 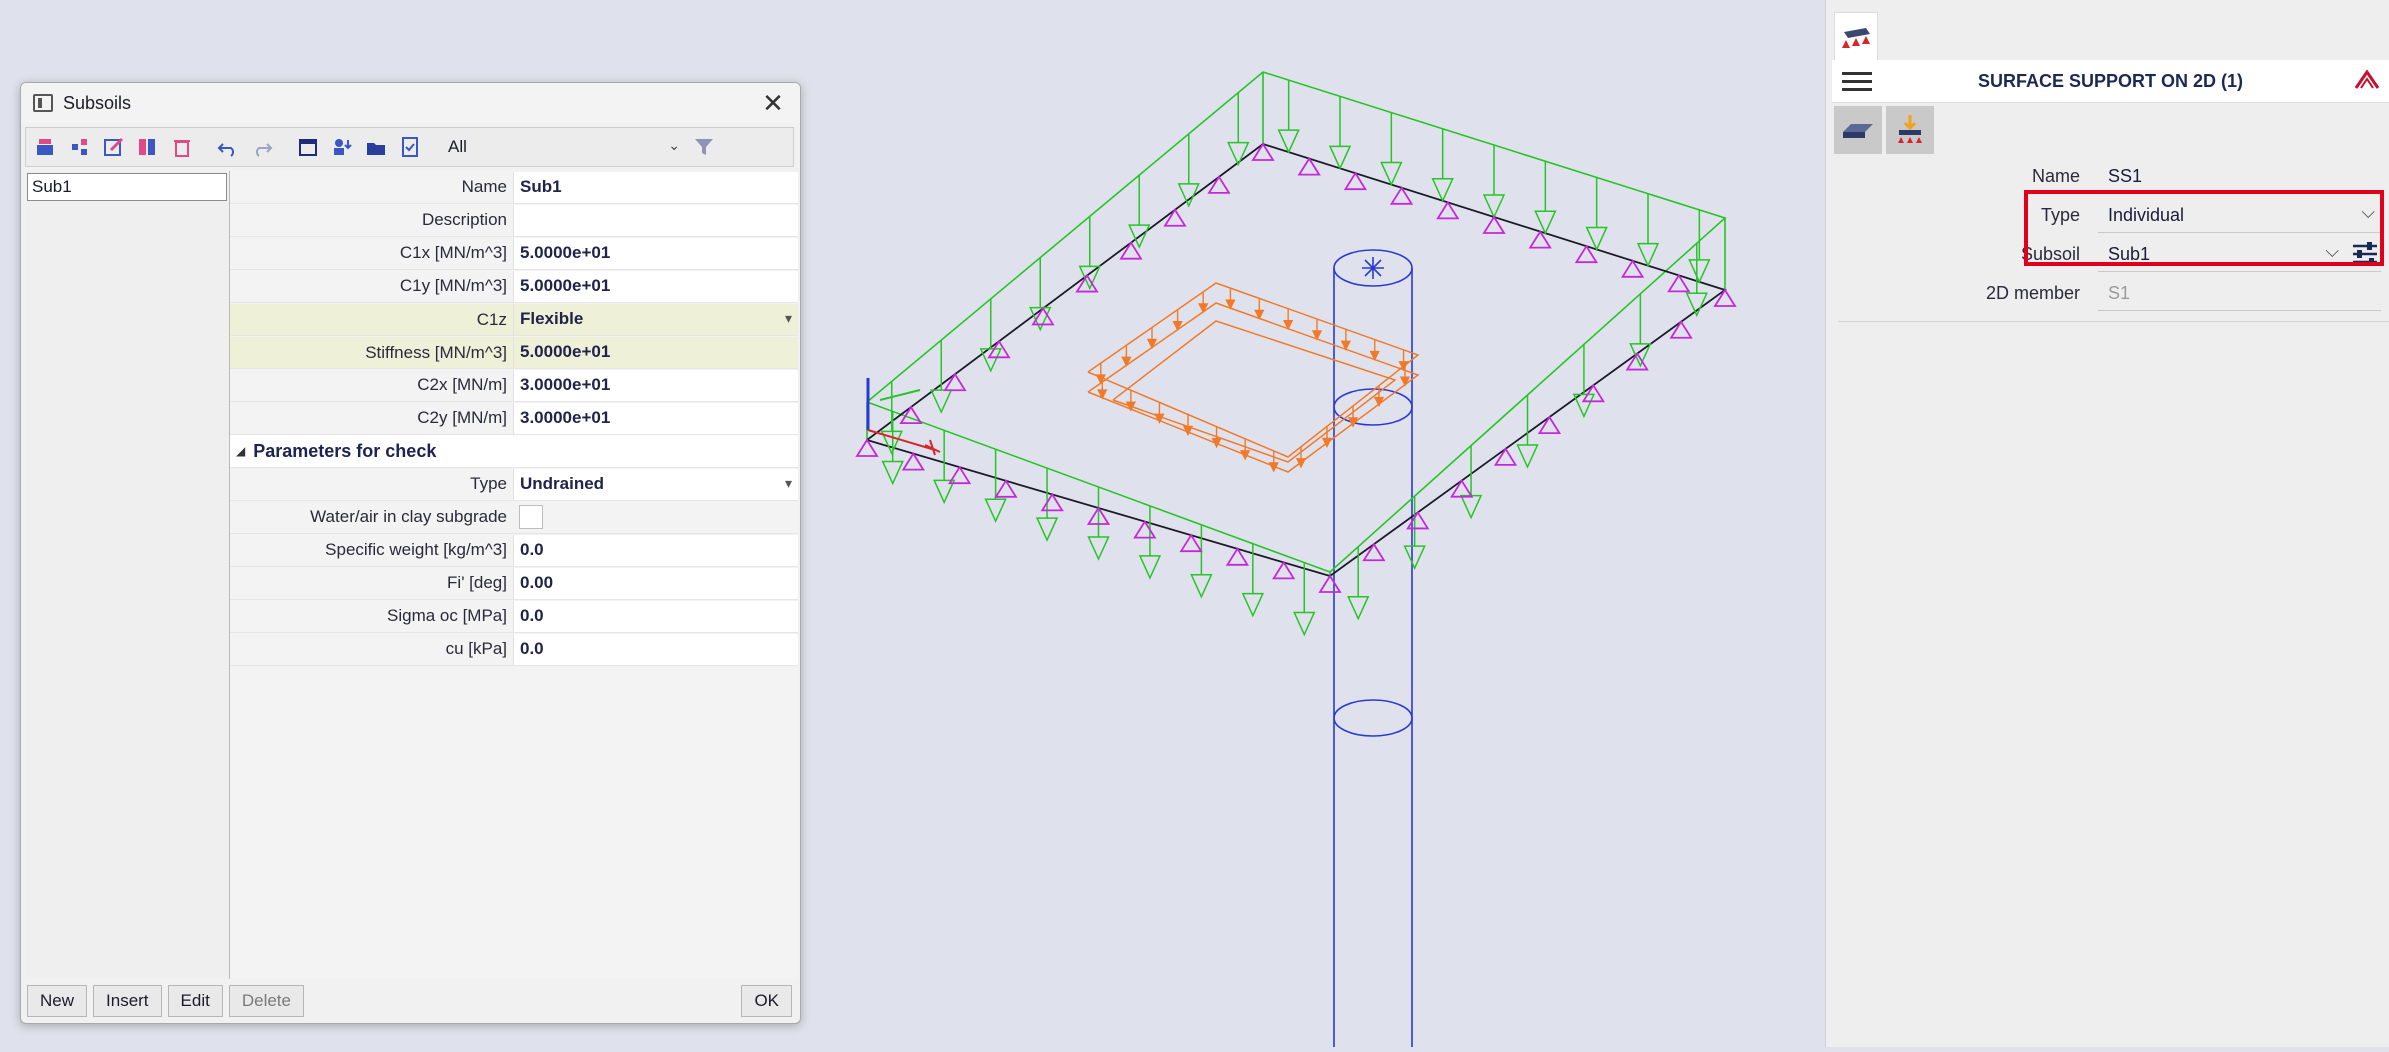 What do you see at coordinates (2110, 81) in the screenshot?
I see `panel-header: SURFACE SUPPORT ON 2D (1)` at bounding box center [2110, 81].